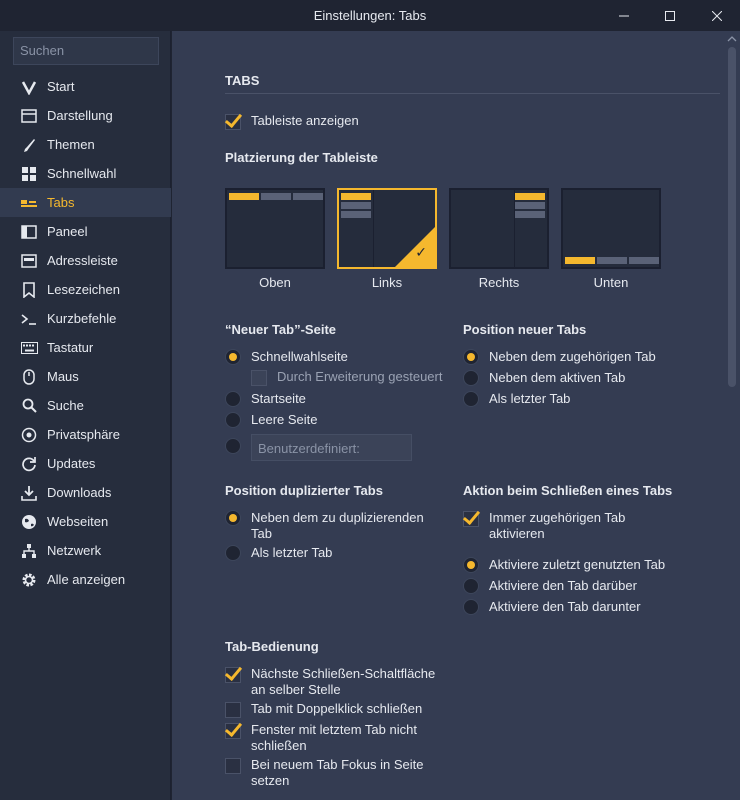 This screenshot has width=740, height=800. What do you see at coordinates (29, 551) in the screenshot?
I see `network-icon` at bounding box center [29, 551].